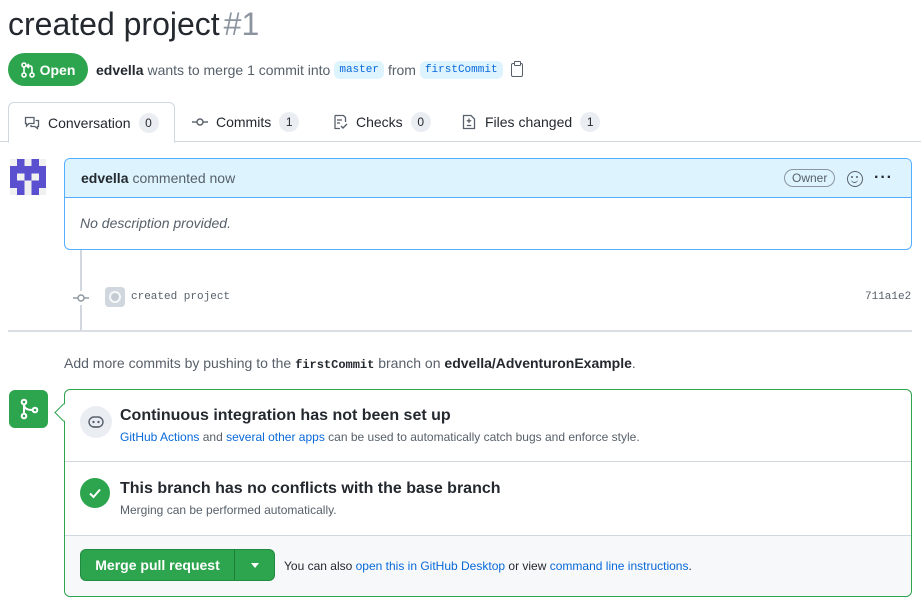 The height and width of the screenshot is (609, 921). I want to click on pr-number: #1, so click(241, 24).